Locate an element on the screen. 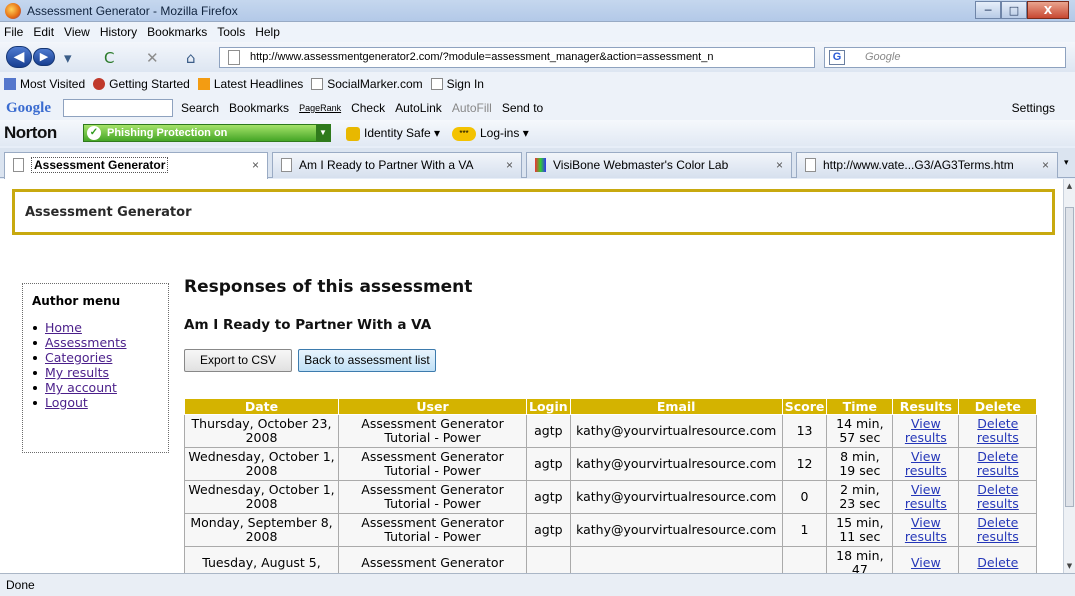 The height and width of the screenshot is (596, 1075). home-link: Home is located at coordinates (63, 327).